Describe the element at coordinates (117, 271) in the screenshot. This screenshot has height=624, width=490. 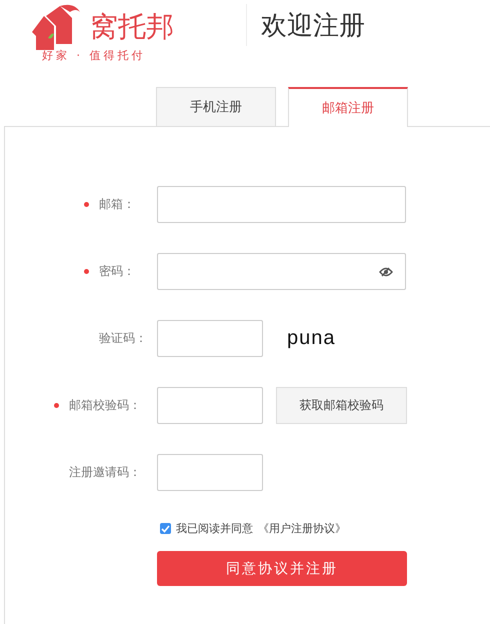
I see `field-label: 密码：` at that location.